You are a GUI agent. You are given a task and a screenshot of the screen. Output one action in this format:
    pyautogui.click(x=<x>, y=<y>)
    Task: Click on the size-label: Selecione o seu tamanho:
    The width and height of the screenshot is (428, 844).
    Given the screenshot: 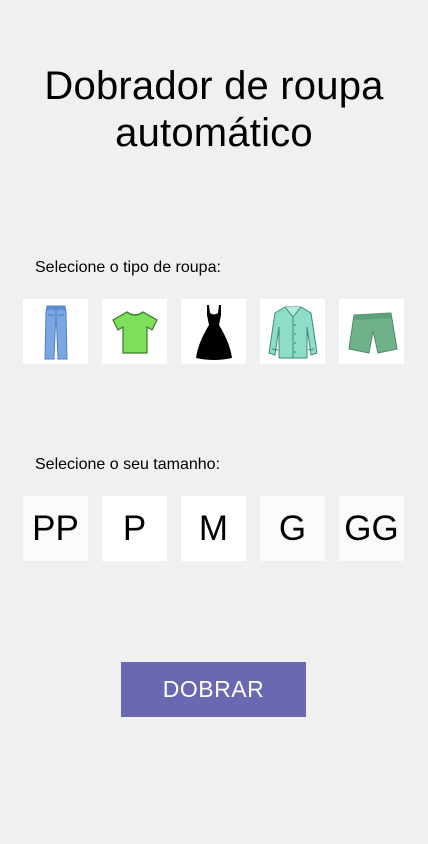 What is the action you would take?
    pyautogui.click(x=128, y=464)
    